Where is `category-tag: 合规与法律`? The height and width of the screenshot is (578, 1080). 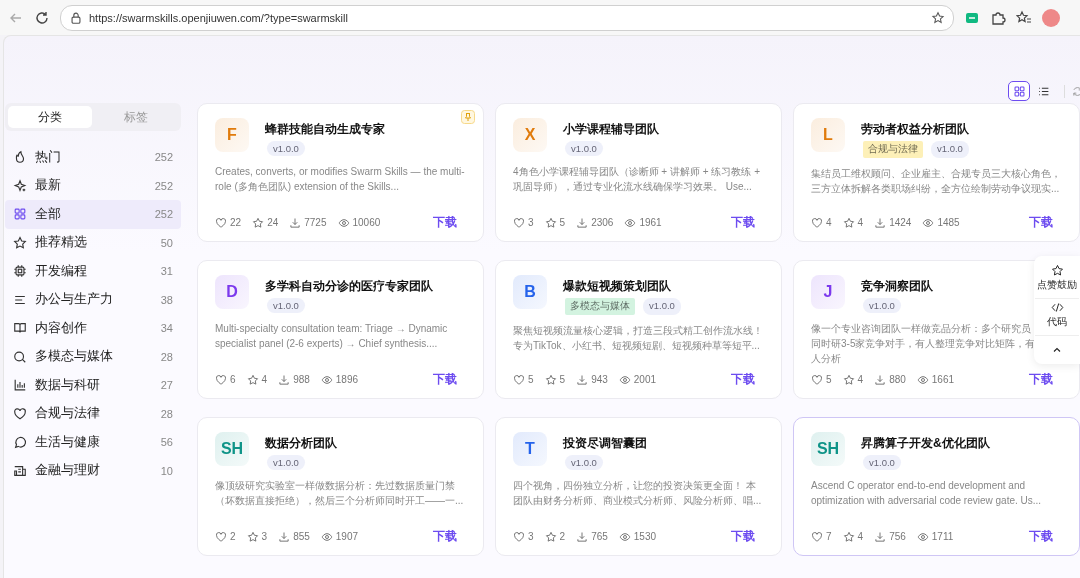
category-tag: 合规与法律 is located at coordinates (893, 149).